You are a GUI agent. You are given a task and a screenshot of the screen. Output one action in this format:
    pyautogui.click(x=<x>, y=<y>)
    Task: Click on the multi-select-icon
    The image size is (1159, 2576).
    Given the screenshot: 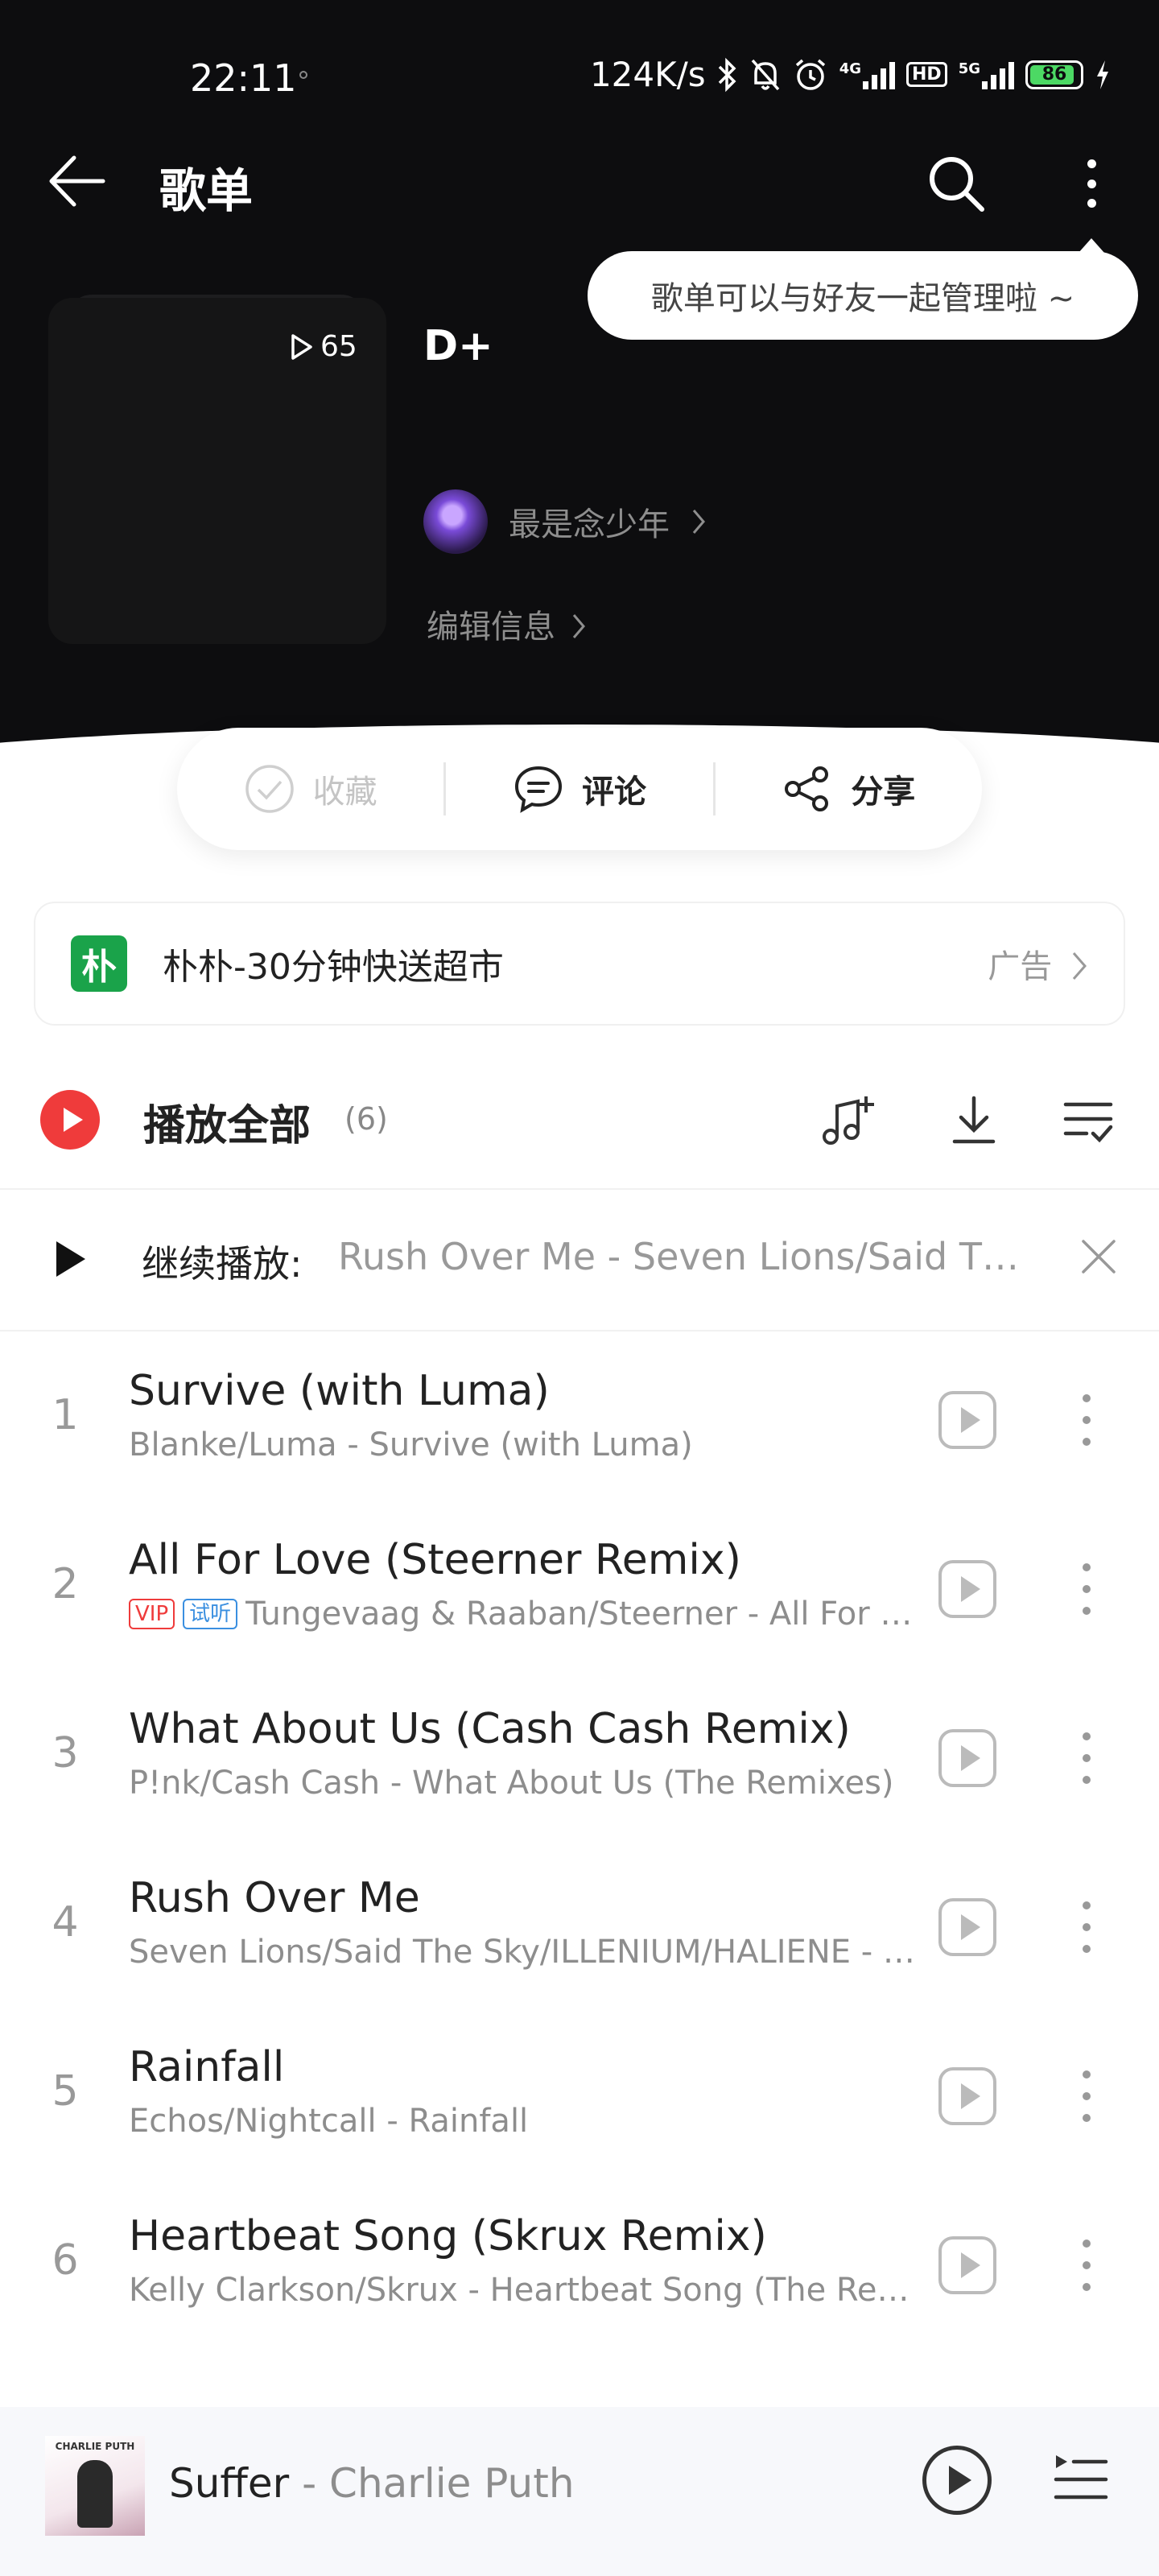 What is the action you would take?
    pyautogui.click(x=1088, y=1121)
    